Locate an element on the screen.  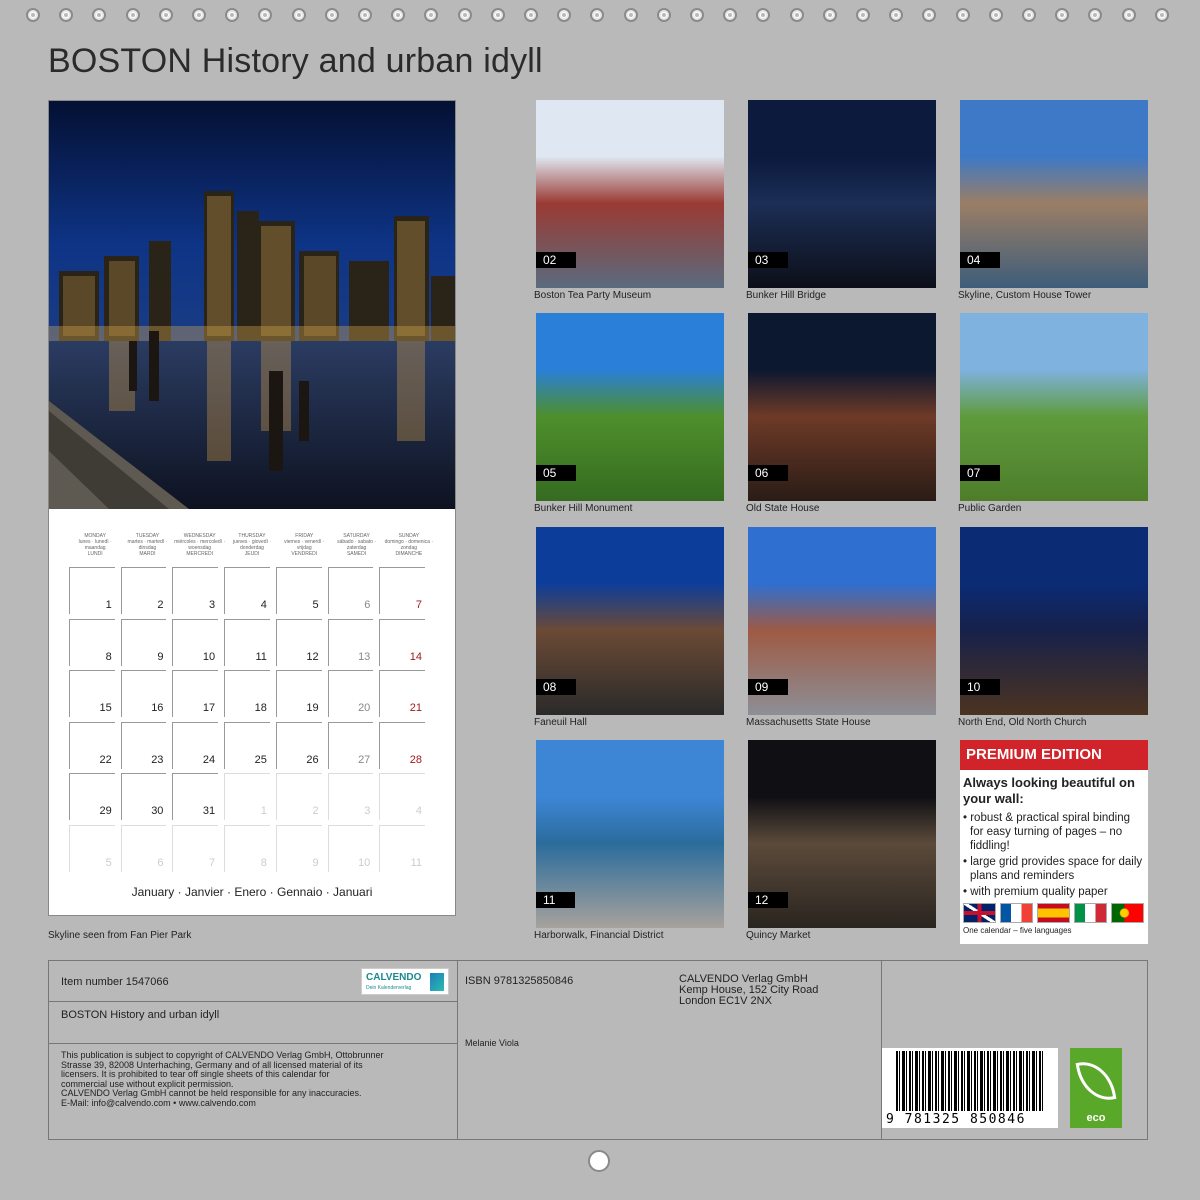
thumbnail-caption: Boston Tea Party Museum is located at coordinates (593, 295).